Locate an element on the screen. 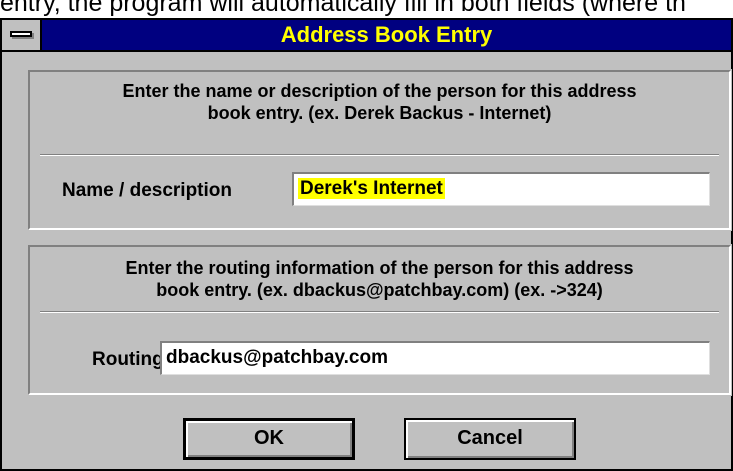 The height and width of the screenshot is (471, 733). routing-label: Routing is located at coordinates (128, 359).